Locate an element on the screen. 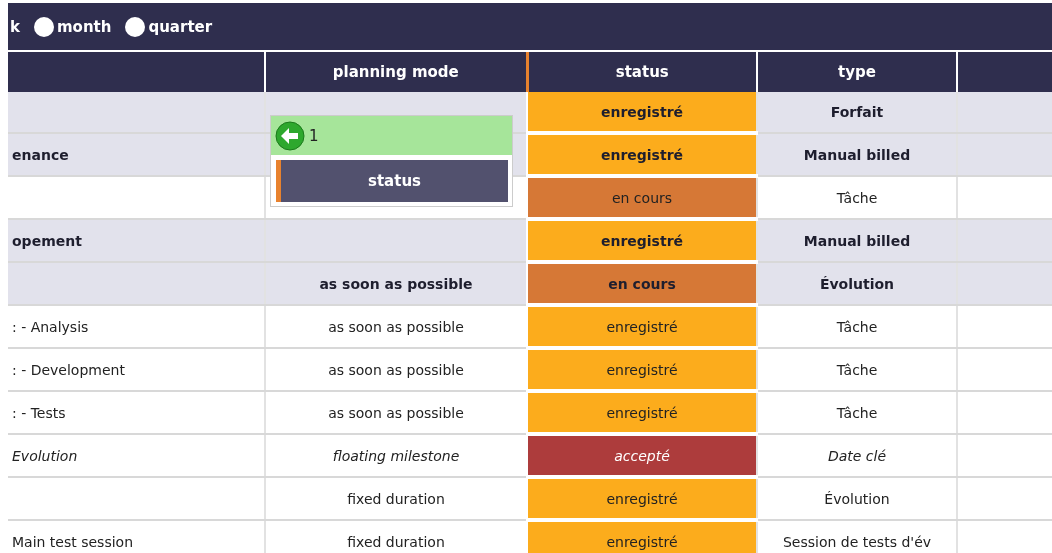 The height and width of the screenshot is (553, 1052). radio-label: quarter is located at coordinates (180, 26).